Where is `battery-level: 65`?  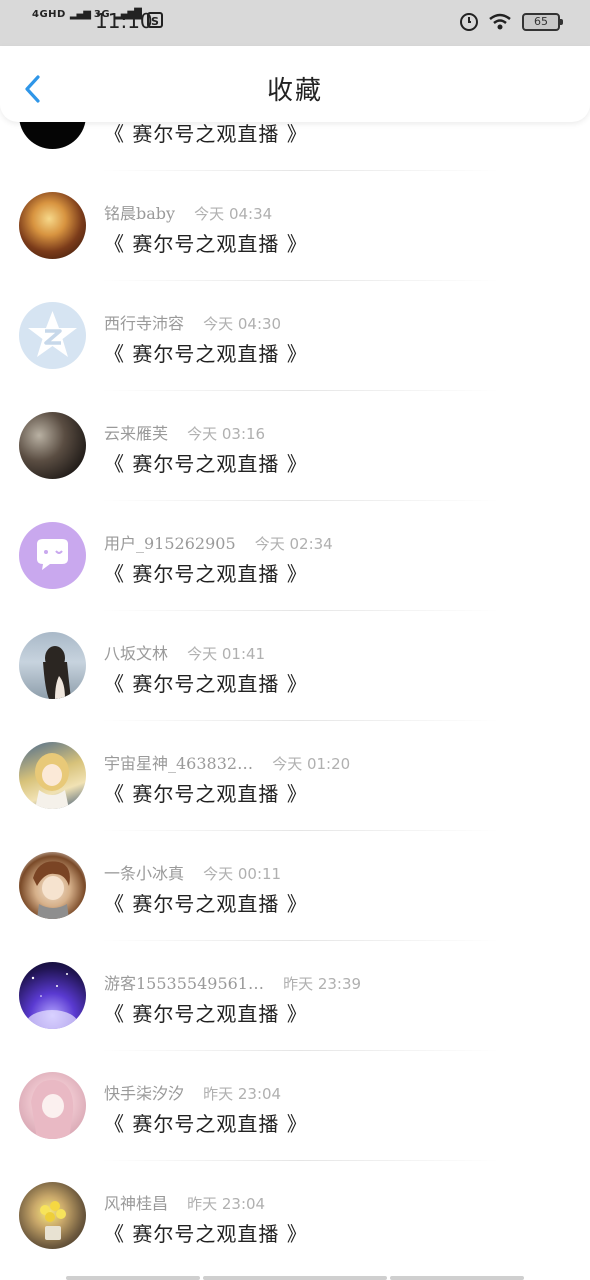 battery-level: 65 is located at coordinates (541, 21).